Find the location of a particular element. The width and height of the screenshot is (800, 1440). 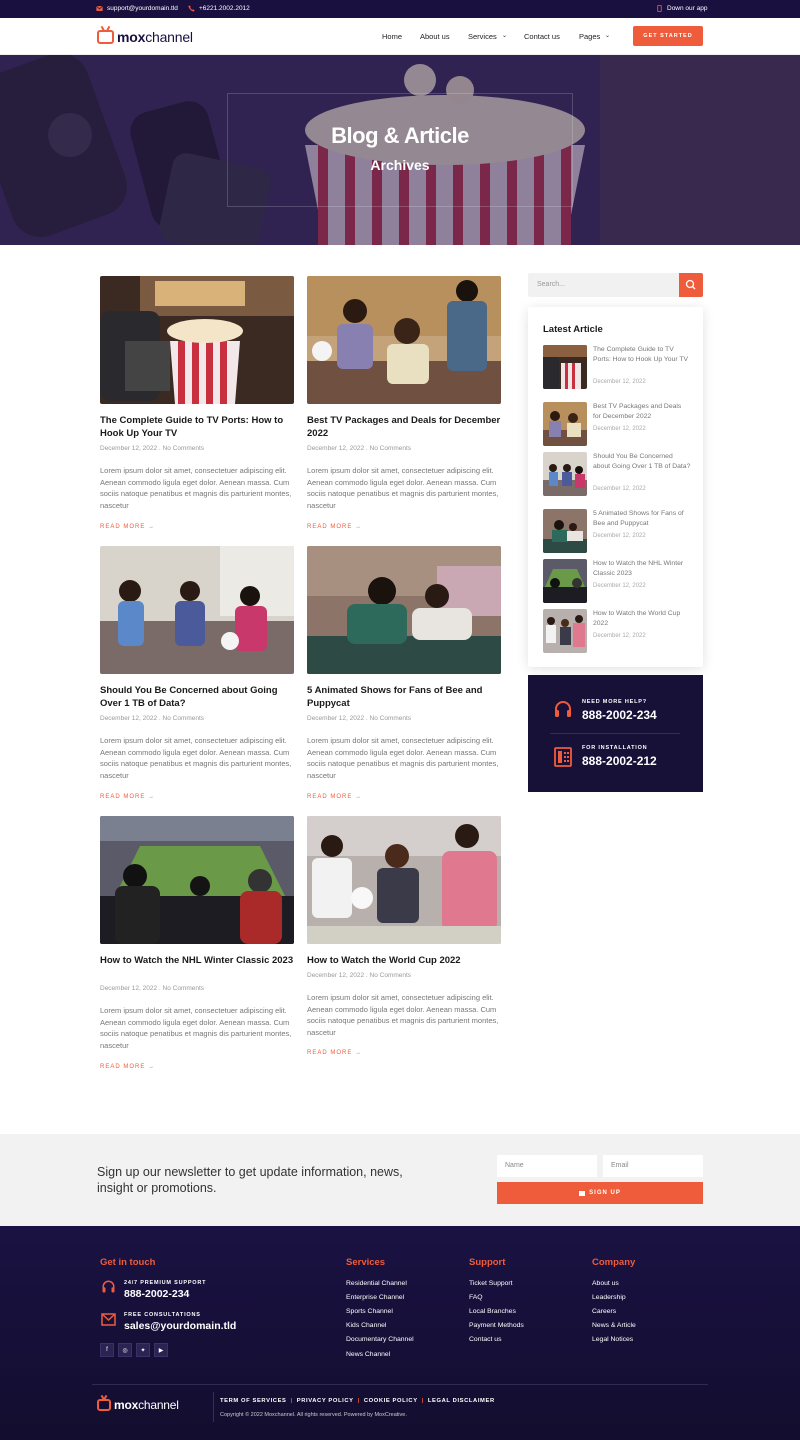

latest-article-title: How to Watch the World Cup 2022 is located at coordinates (642, 619).